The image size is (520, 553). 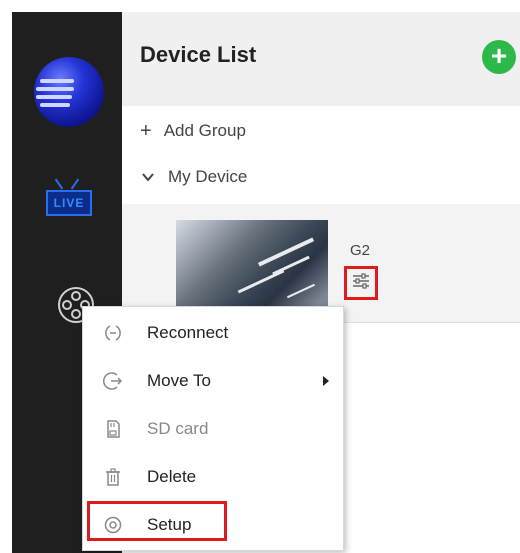 I want to click on live-label: LIVE, so click(x=69, y=203).